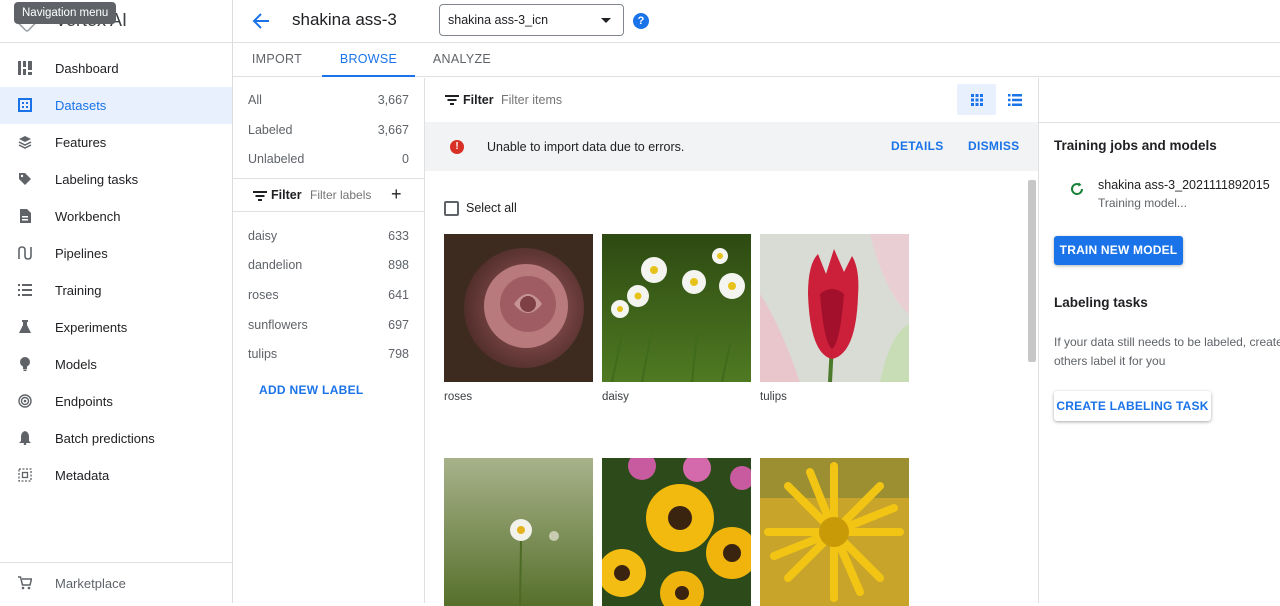  Describe the element at coordinates (116, 253) in the screenshot. I see `sidebar-item-pipelines: Pipelines` at that location.